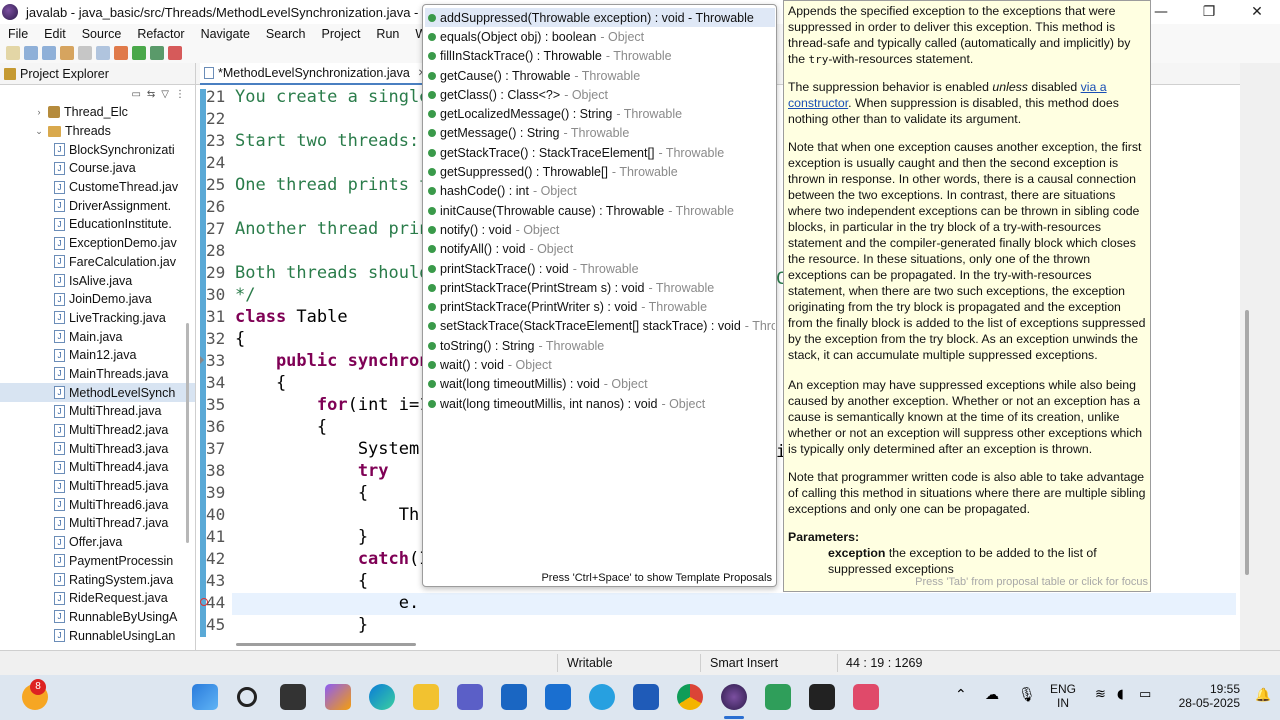 Image resolution: width=1280 pixels, height=720 pixels. What do you see at coordinates (97, 336) in the screenshot?
I see `tree-item: J Main.java` at bounding box center [97, 336].